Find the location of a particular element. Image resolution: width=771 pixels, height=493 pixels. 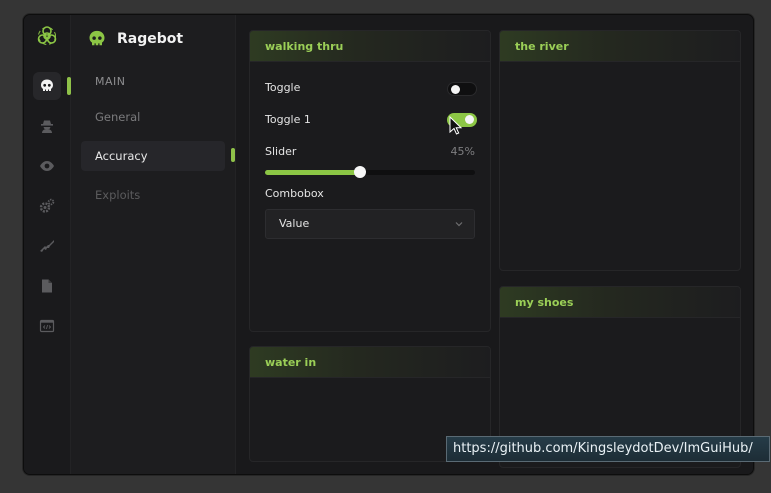

slider-label: Slider is located at coordinates (281, 151).